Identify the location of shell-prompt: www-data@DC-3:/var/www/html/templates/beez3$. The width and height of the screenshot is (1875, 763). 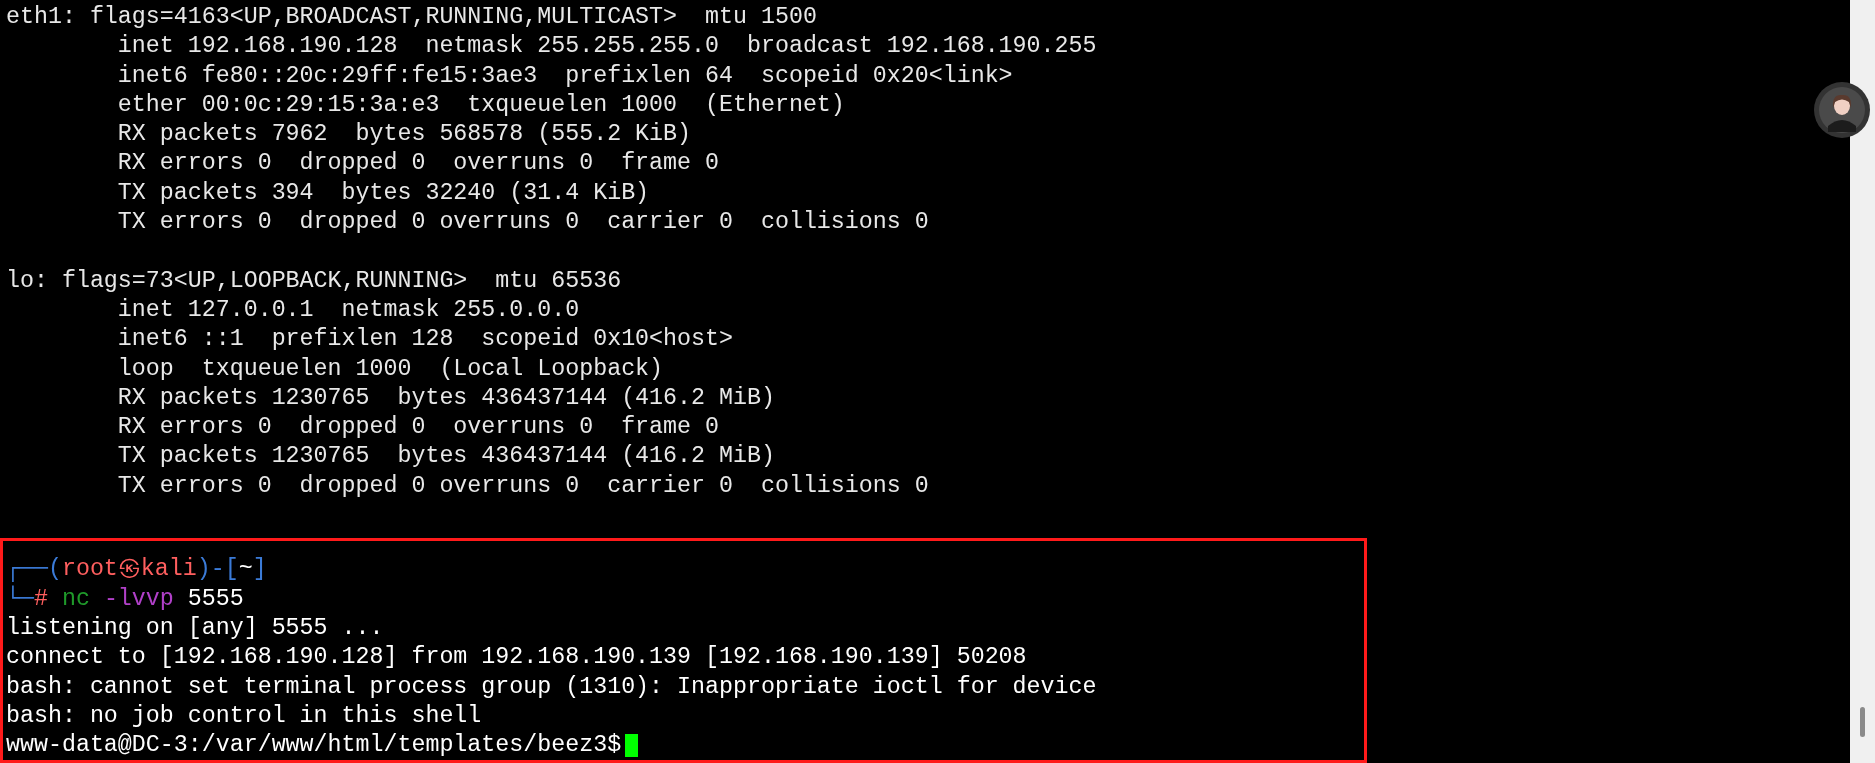
(314, 746).